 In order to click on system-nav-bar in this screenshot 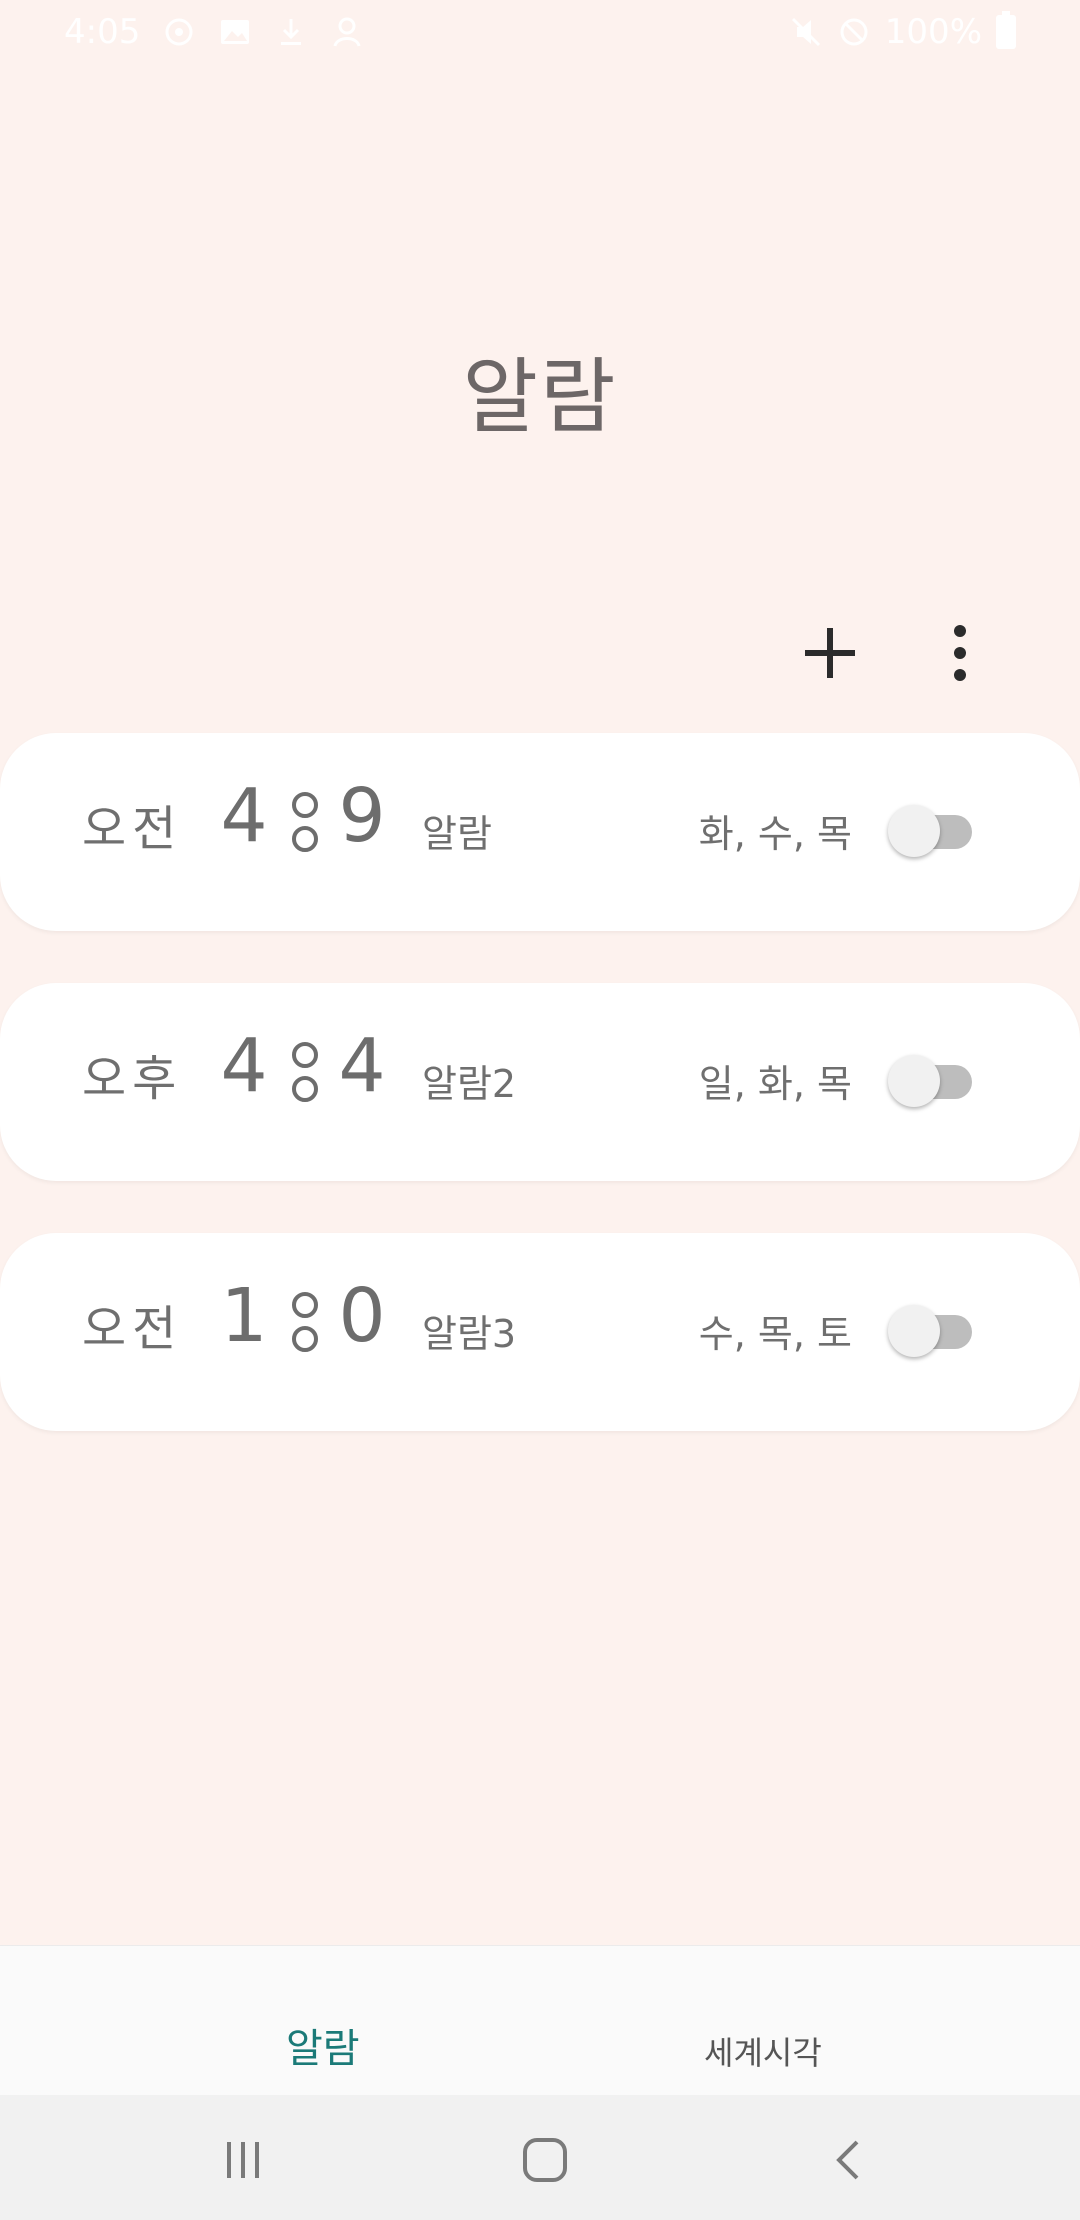, I will do `click(540, 2157)`.